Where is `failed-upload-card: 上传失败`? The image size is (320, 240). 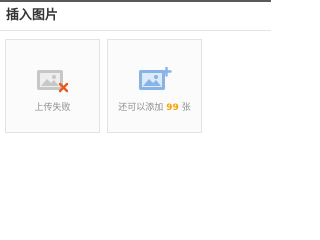 failed-upload-card: 上传失败 is located at coordinates (52, 86).